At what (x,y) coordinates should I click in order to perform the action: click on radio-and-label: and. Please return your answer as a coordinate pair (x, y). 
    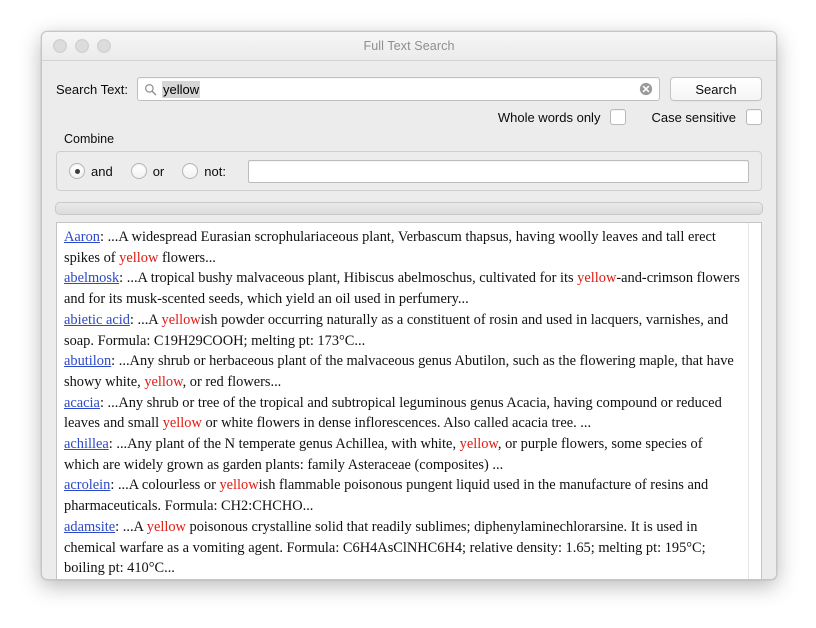
    Looking at the image, I should click on (102, 171).